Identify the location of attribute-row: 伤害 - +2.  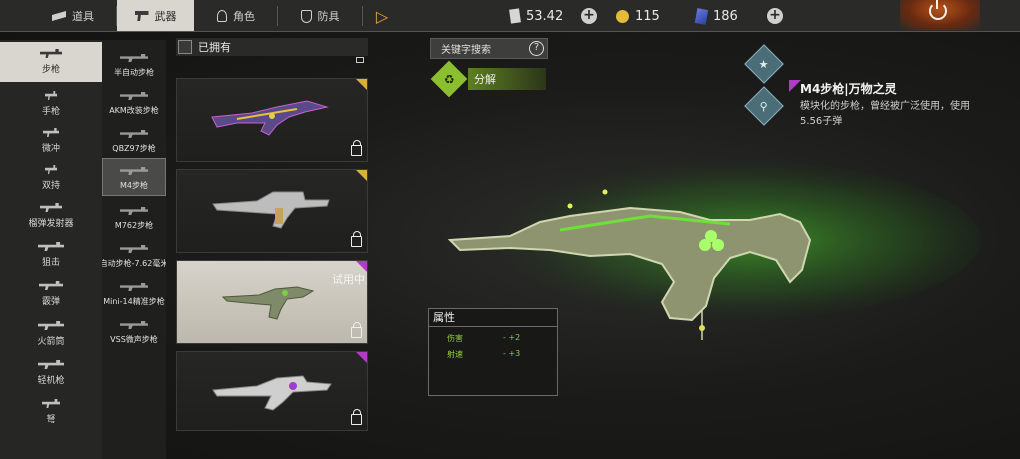
(484, 338).